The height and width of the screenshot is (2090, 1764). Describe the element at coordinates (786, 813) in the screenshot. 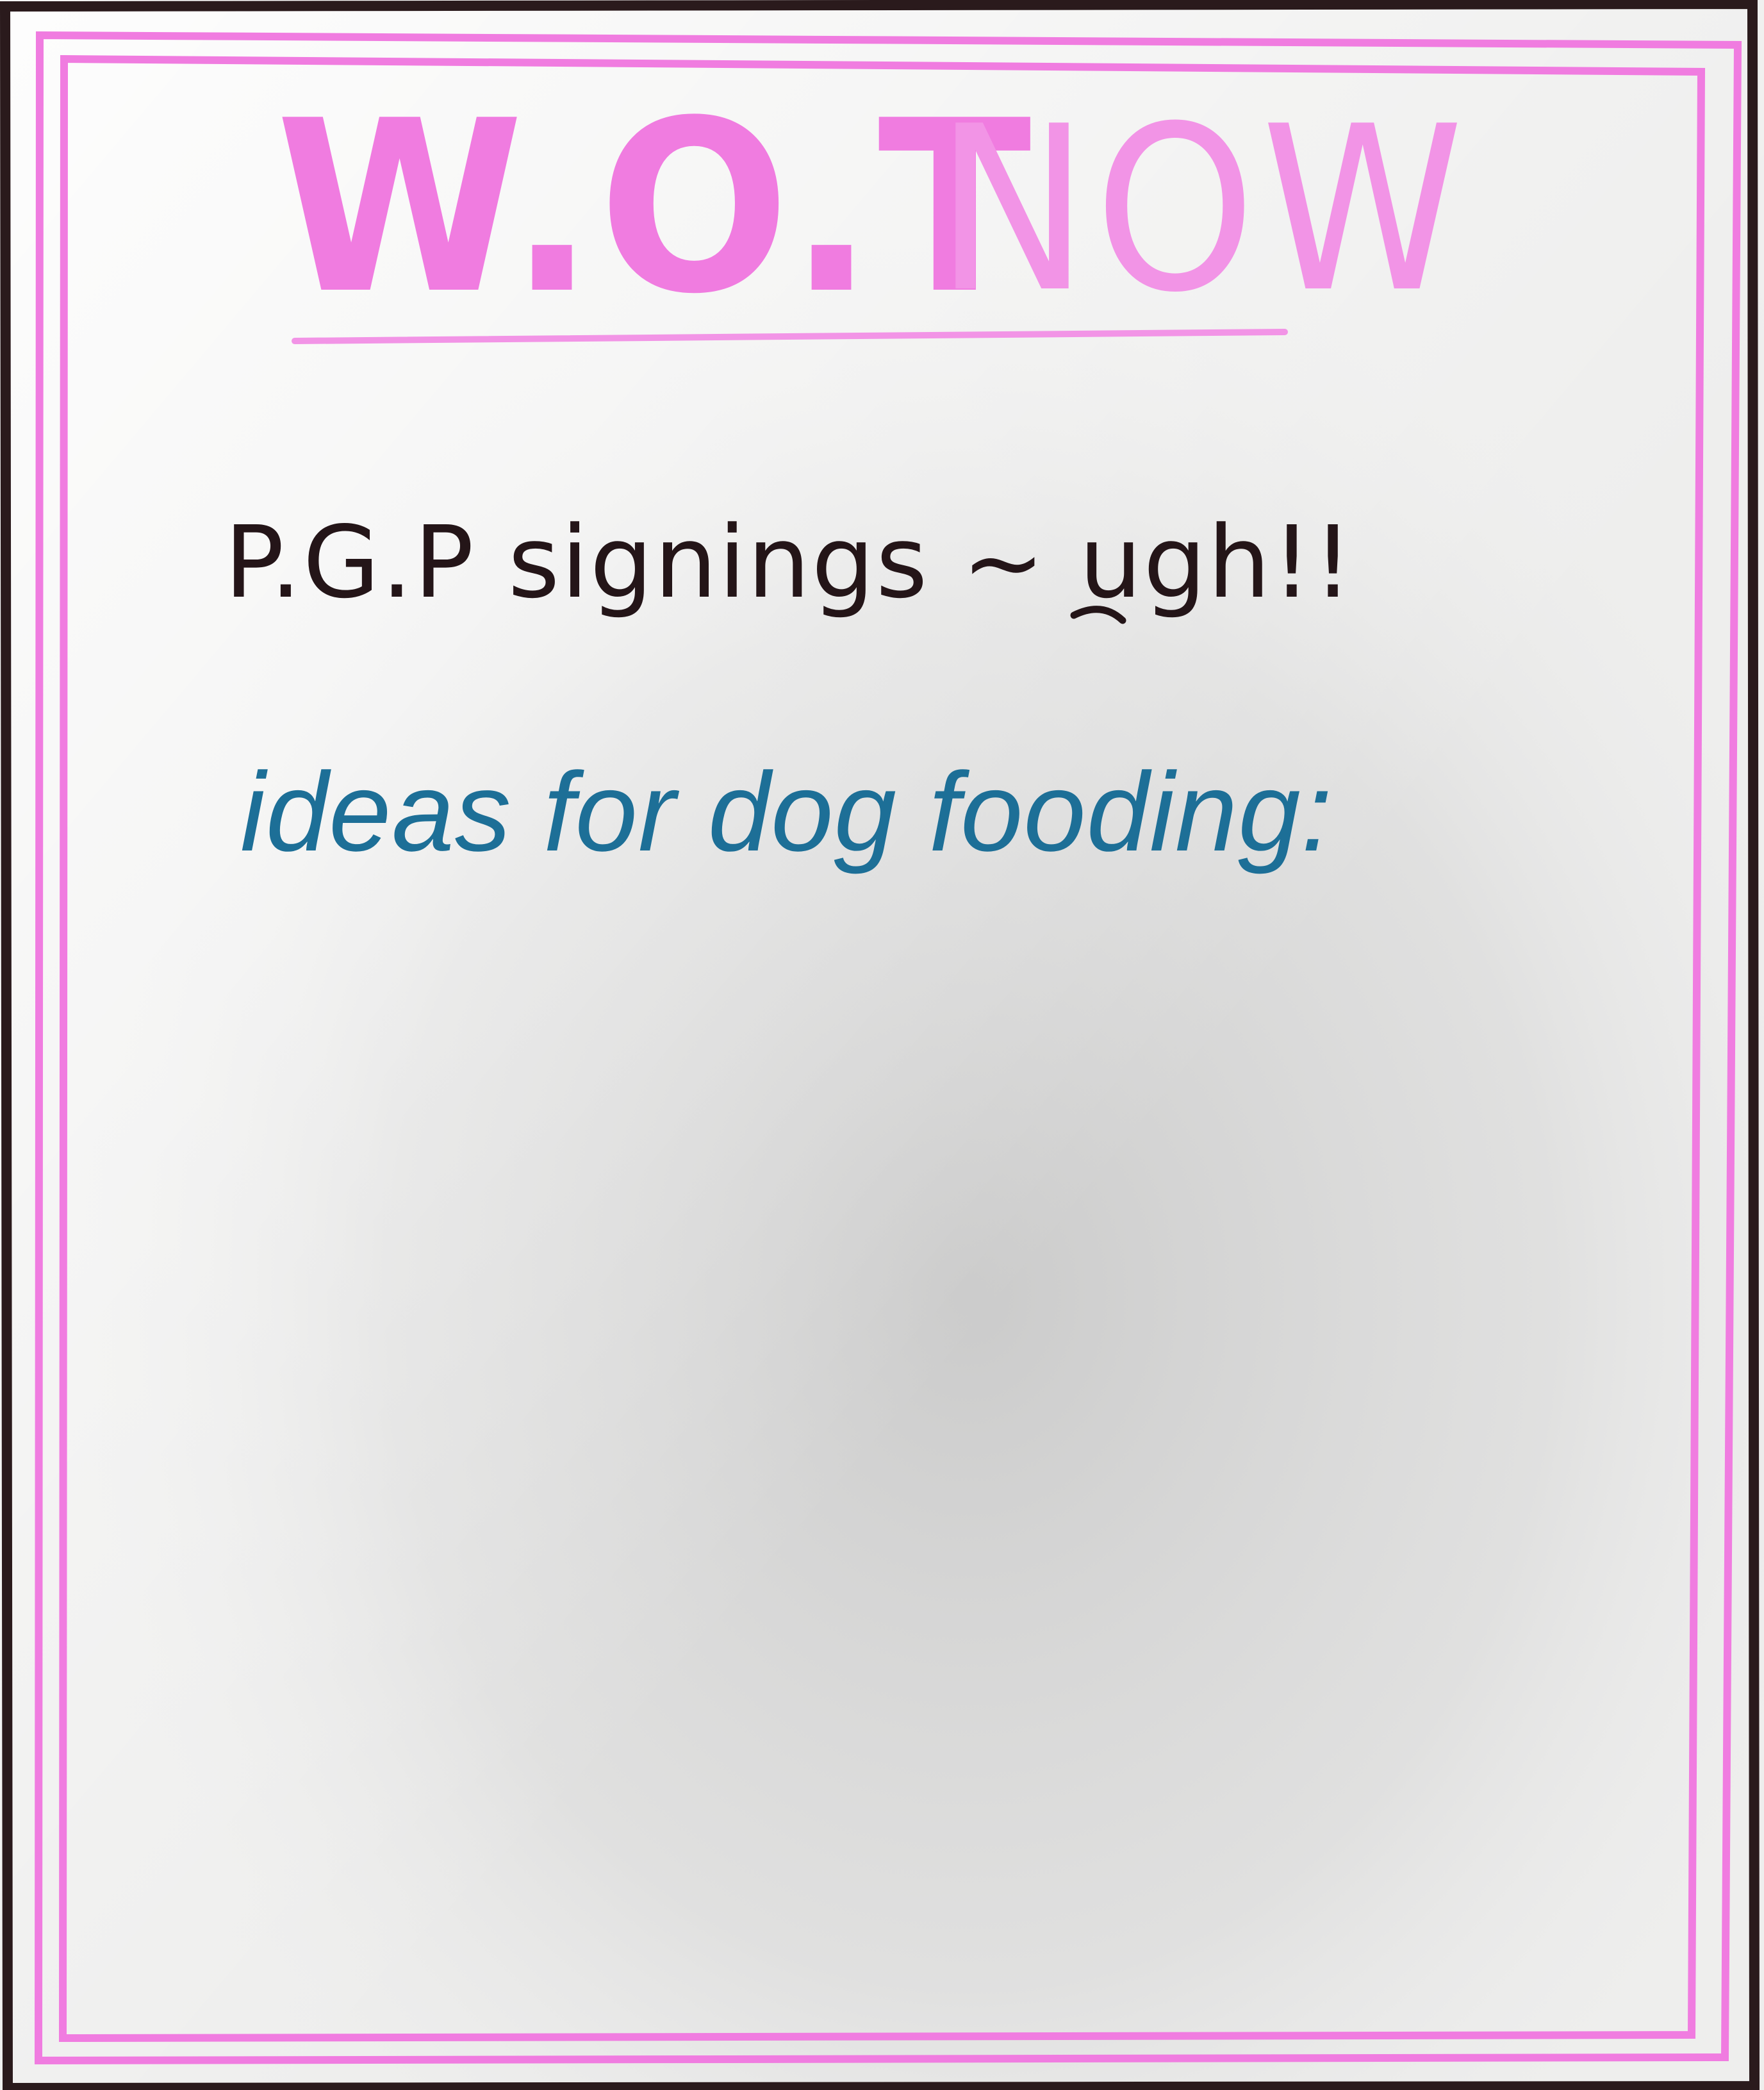

I see `dog-fooding-heading: ideas for dog fooding:` at that location.